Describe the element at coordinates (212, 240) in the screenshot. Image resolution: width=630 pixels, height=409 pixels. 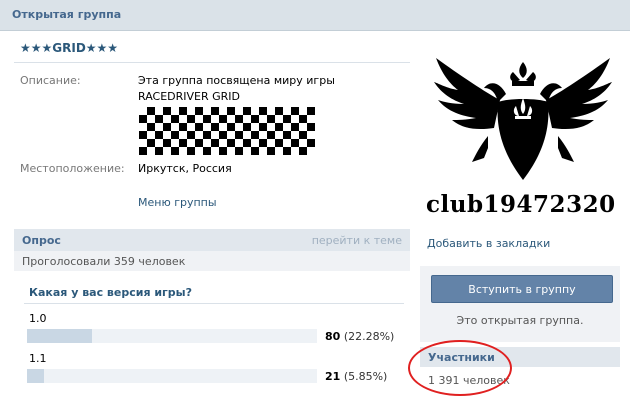
I see `poll-header: Опрос перейти к теме` at that location.